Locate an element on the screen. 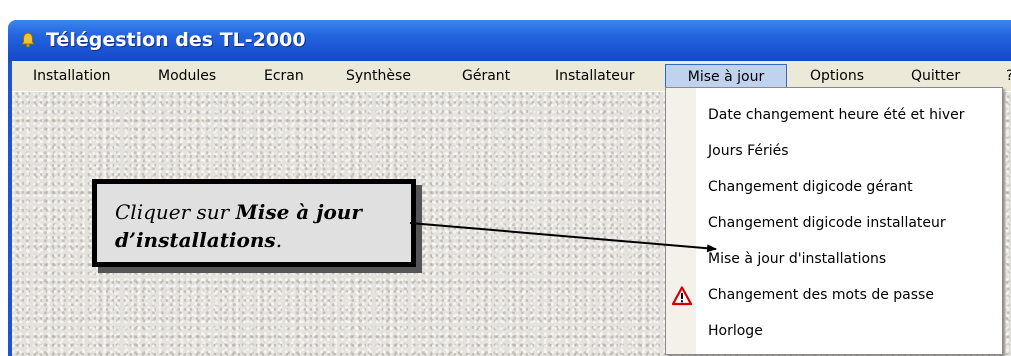  menu-option-label: Jours Fériés is located at coordinates (748, 151).